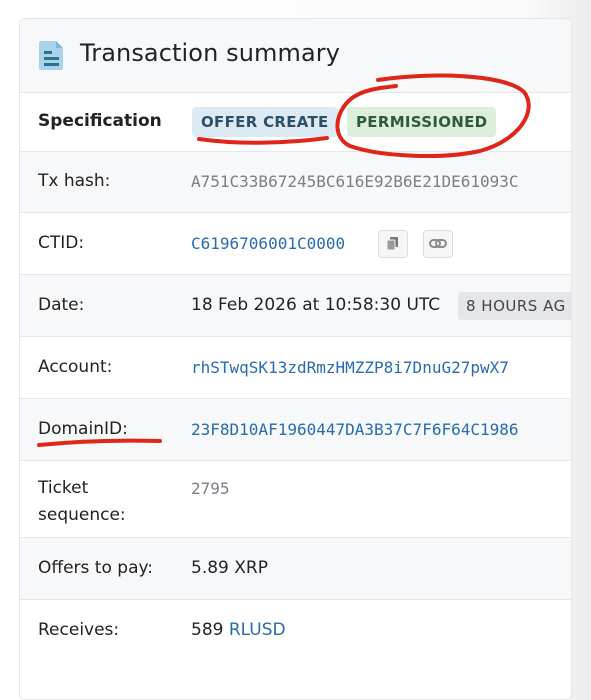 This screenshot has width=591, height=700. What do you see at coordinates (75, 367) in the screenshot?
I see `account-label: Account:` at bounding box center [75, 367].